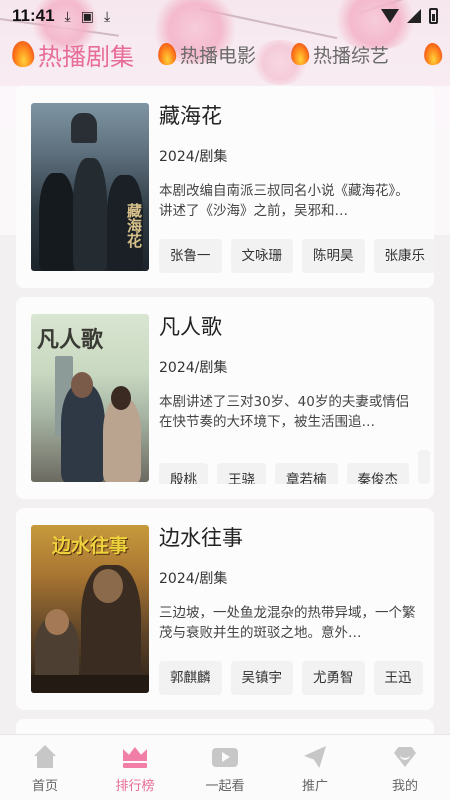 The width and height of the screenshot is (450, 800). I want to click on nav-ranking: 排行榜, so click(135, 767).